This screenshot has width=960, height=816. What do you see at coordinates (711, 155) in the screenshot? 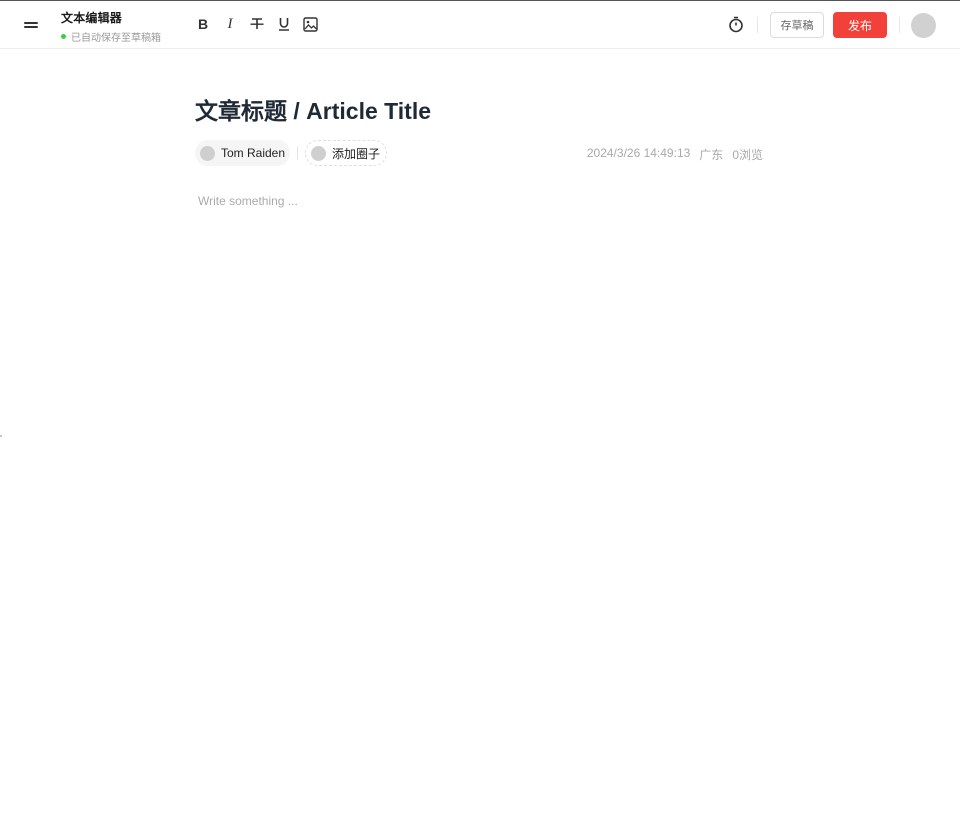
I see `location: 广东` at bounding box center [711, 155].